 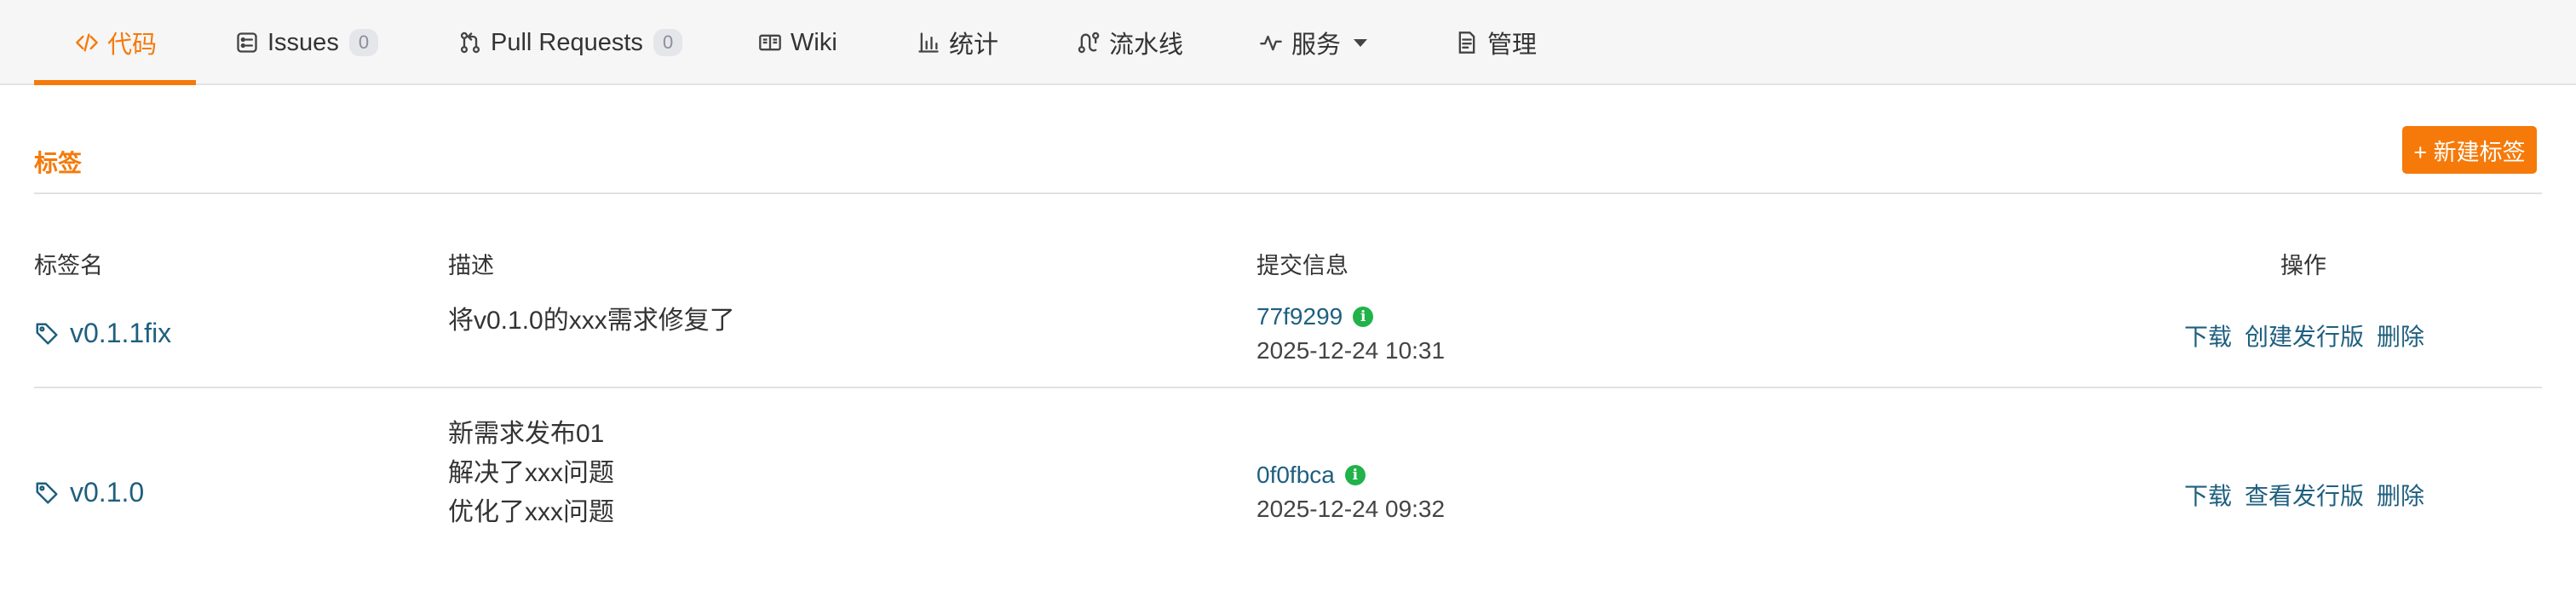 What do you see at coordinates (1089, 43) in the screenshot?
I see `pipeline-icon` at bounding box center [1089, 43].